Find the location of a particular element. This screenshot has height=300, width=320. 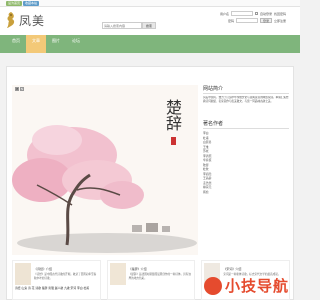

login-button: 登录 is located at coordinates (265, 20).